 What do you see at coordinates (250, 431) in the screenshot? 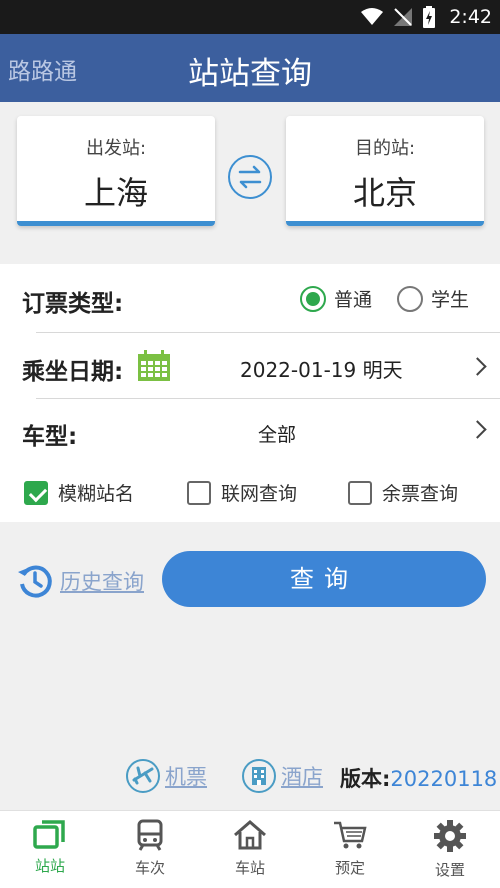
I see `train-type-row: 车型: 全部` at bounding box center [250, 431].